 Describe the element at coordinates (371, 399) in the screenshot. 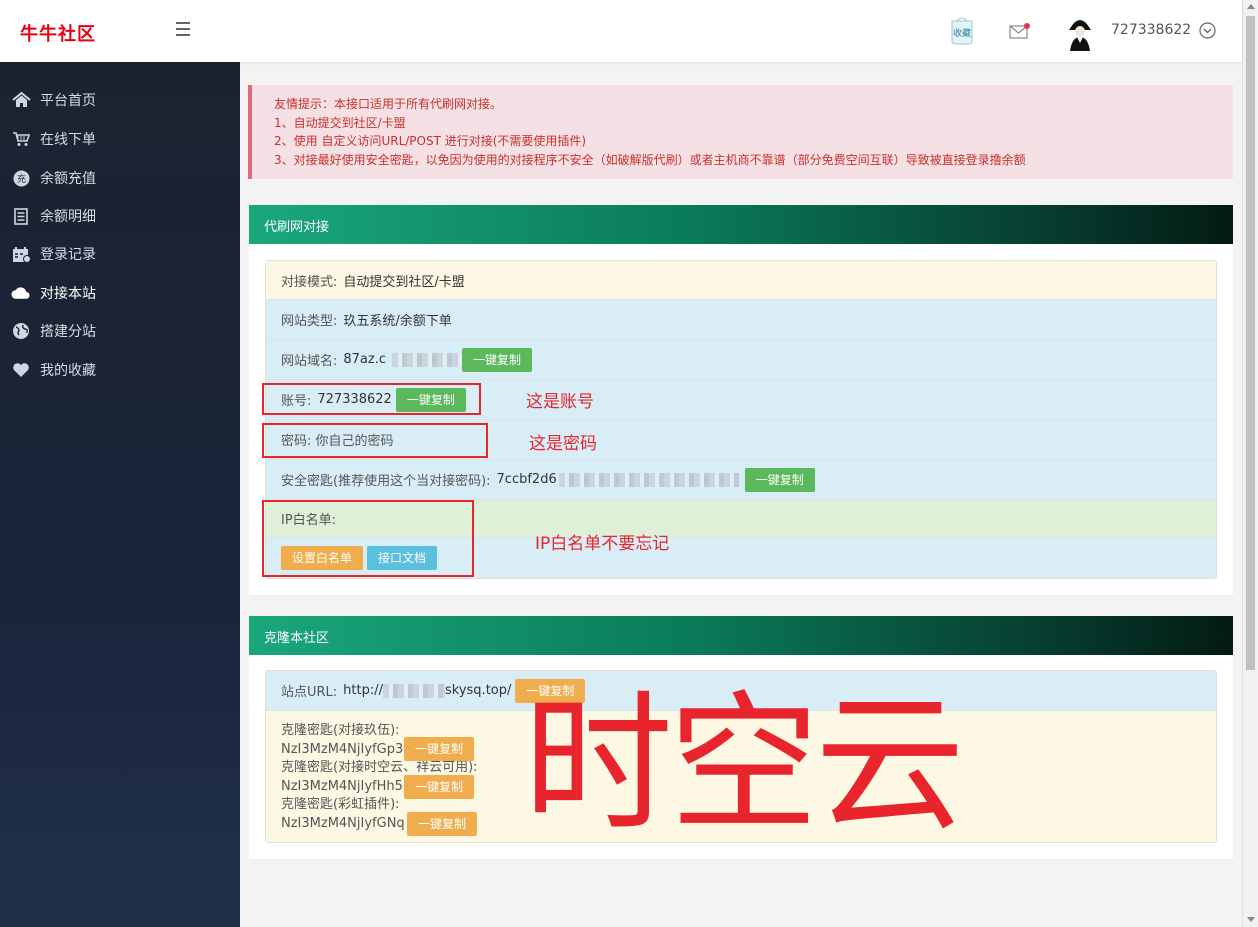

I see `account-highlight-box` at that location.